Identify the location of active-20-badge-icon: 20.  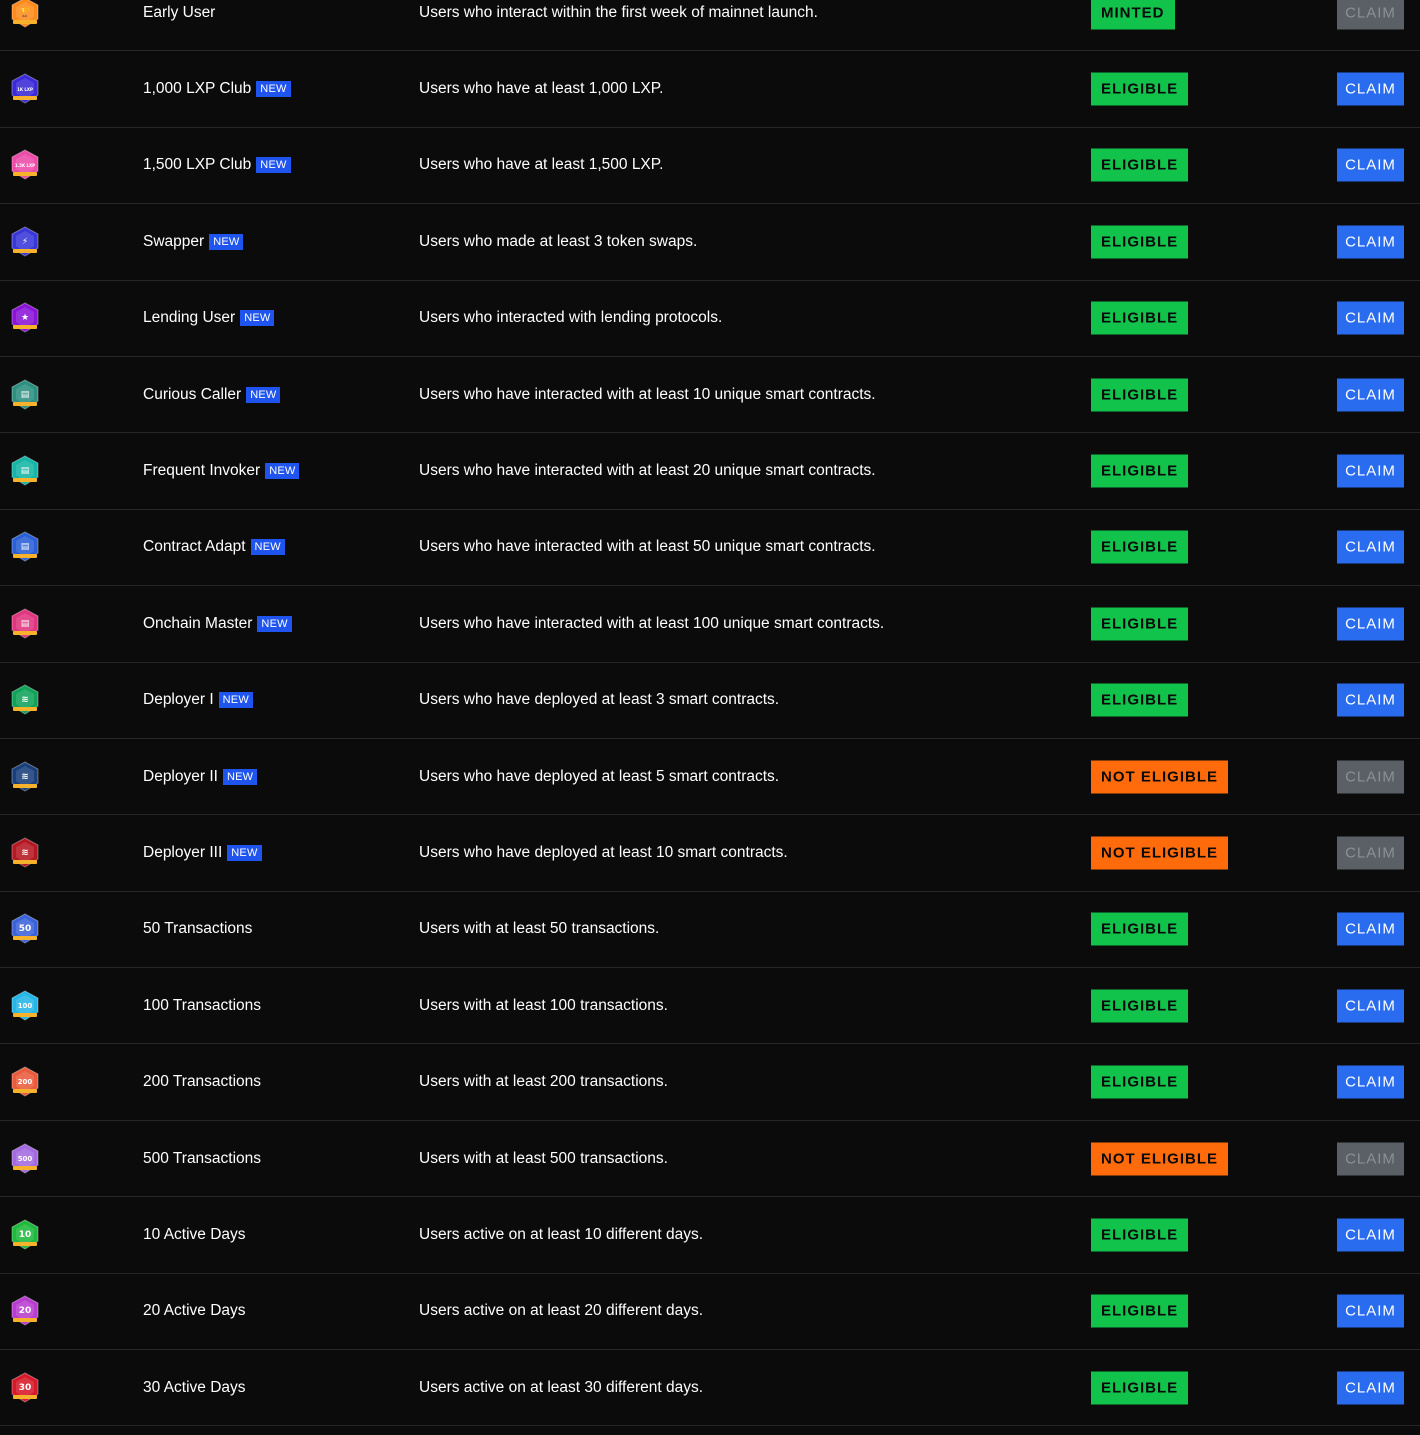
(25, 1310).